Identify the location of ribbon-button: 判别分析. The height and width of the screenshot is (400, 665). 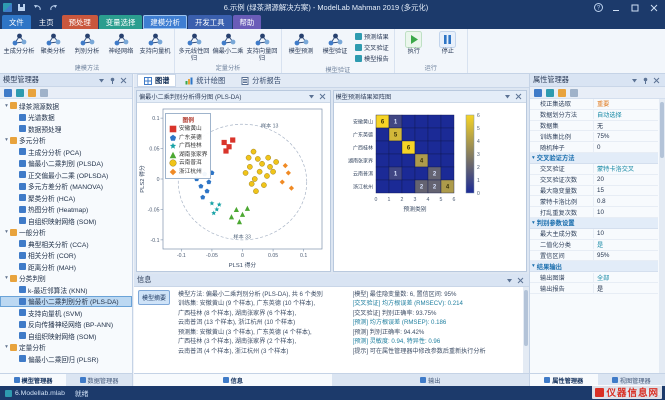
(87, 43).